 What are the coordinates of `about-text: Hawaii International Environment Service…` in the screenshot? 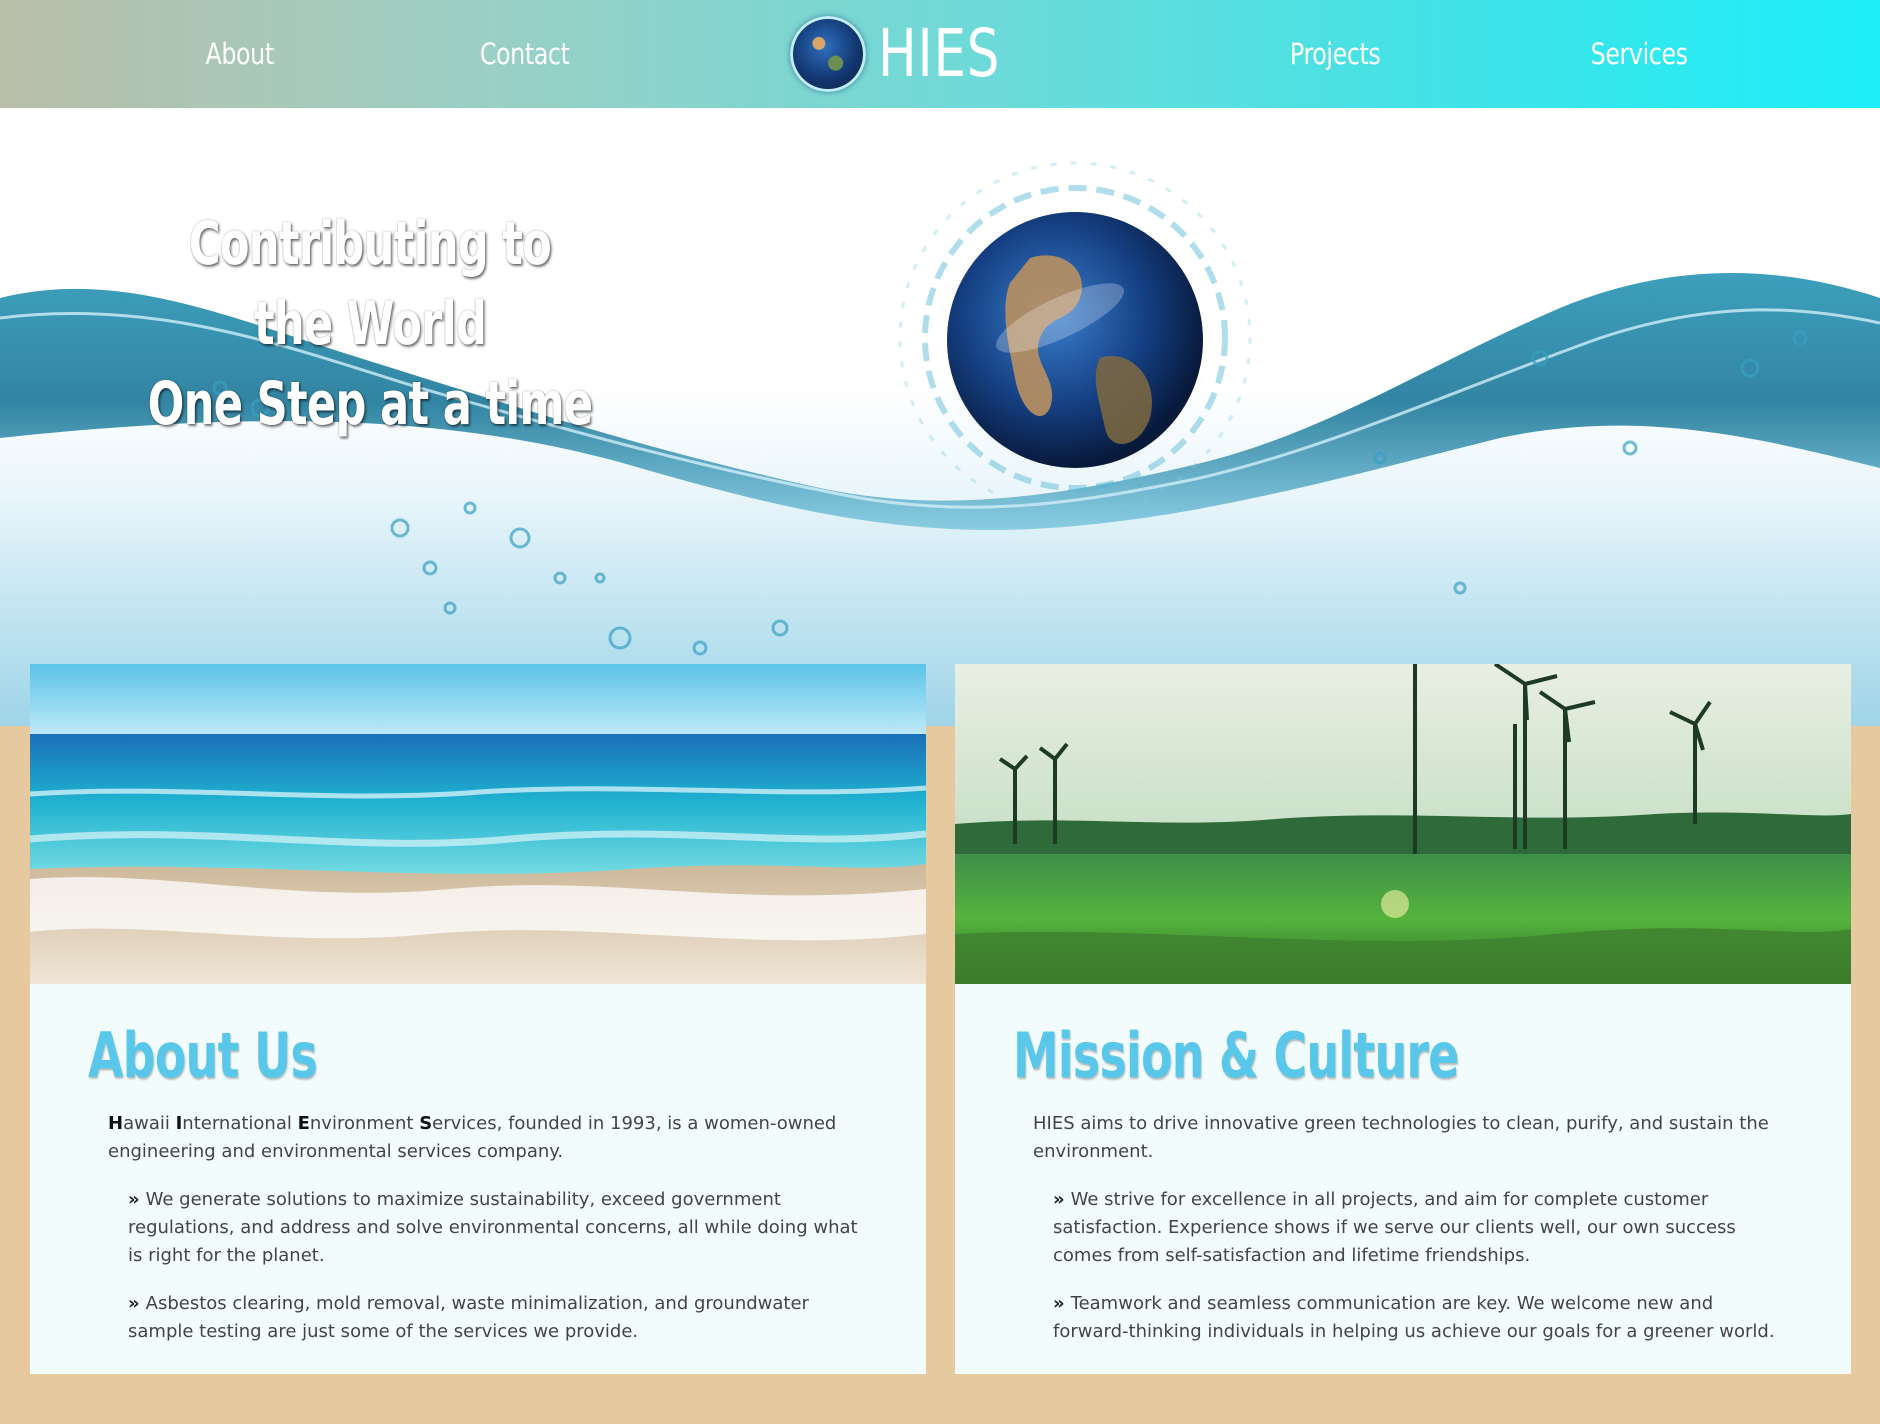 It's located at (488, 1238).